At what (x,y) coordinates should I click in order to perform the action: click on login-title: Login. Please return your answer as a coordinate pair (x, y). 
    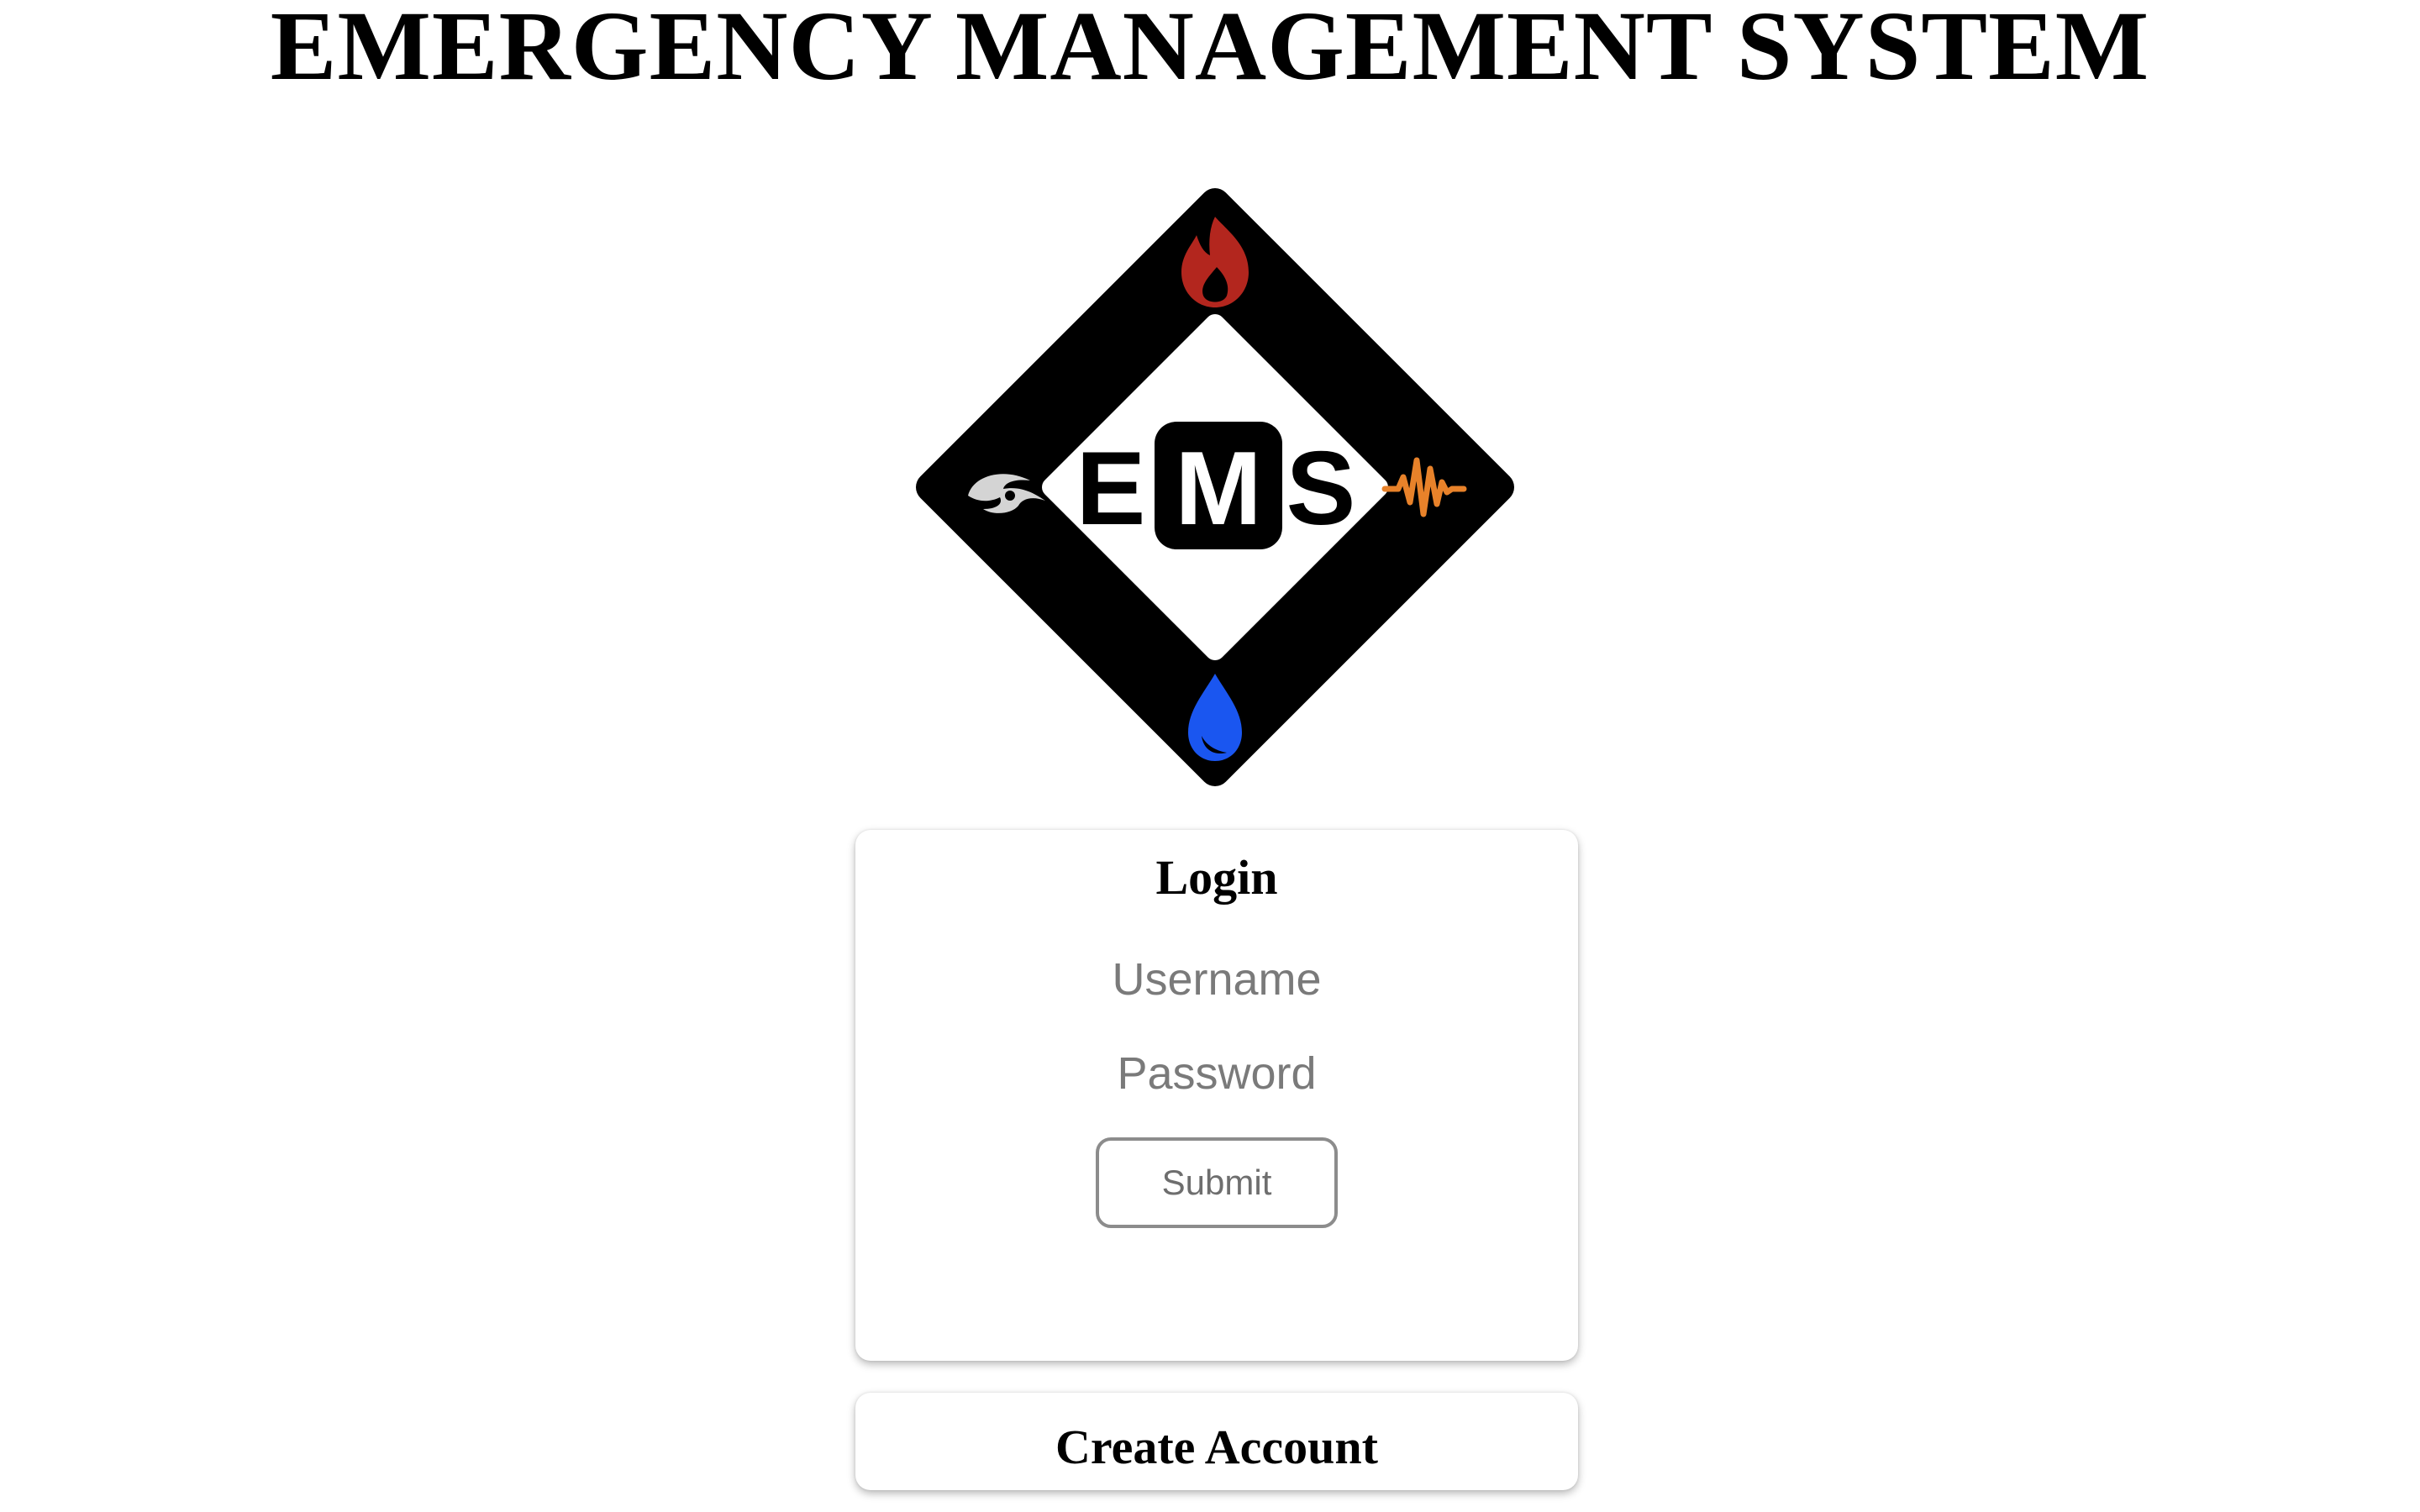
    Looking at the image, I should click on (1216, 877).